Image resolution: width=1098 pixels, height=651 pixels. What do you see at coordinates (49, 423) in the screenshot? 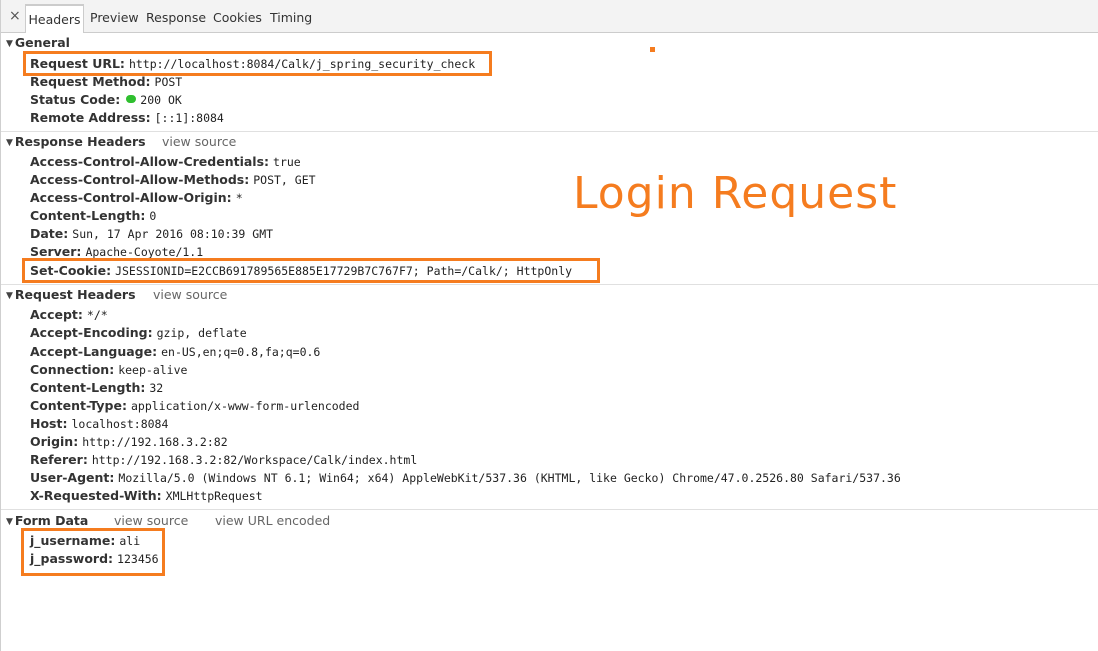
I see `header-key: Host:` at bounding box center [49, 423].